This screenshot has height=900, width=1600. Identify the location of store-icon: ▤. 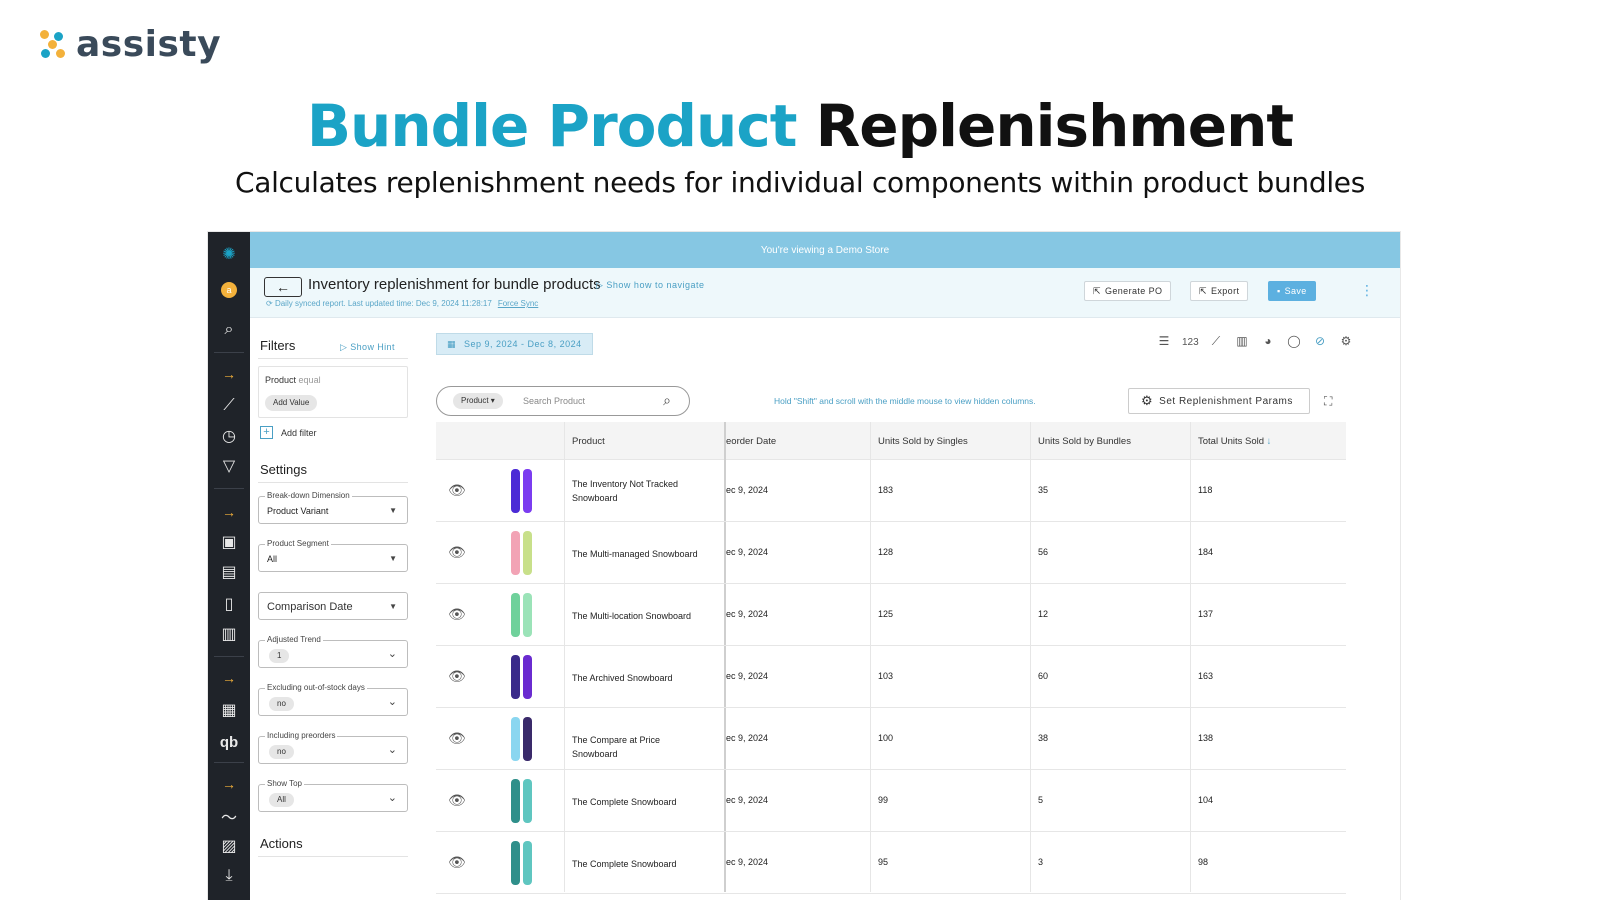
(229, 572).